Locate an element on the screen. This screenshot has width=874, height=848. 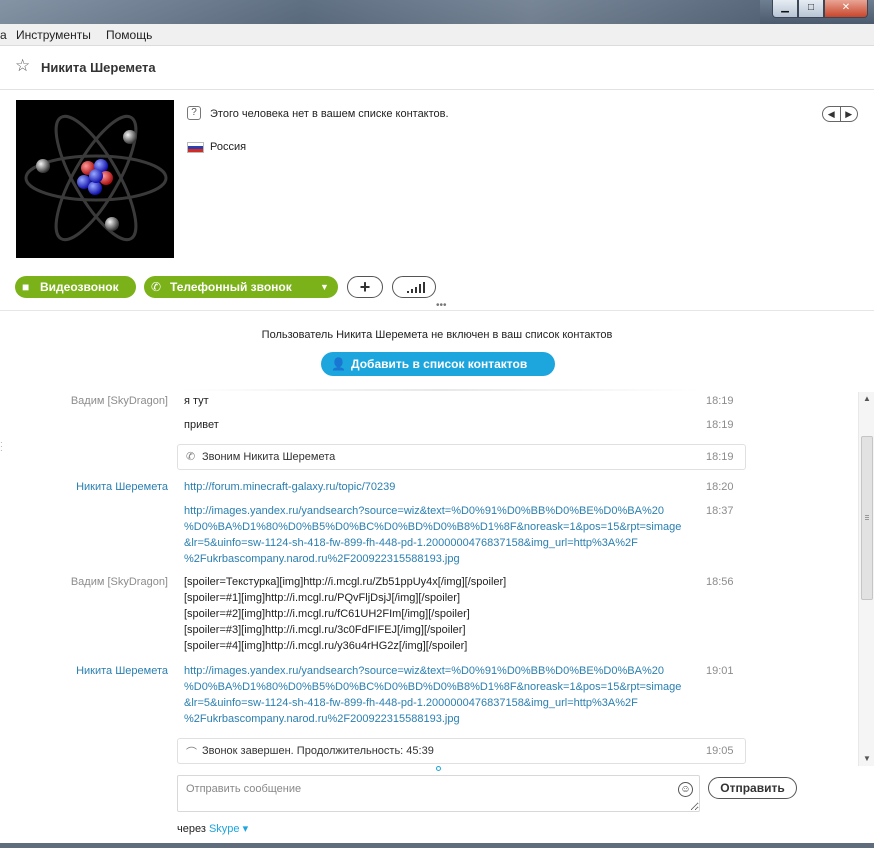
russia-flag-icon is located at coordinates (195, 147).